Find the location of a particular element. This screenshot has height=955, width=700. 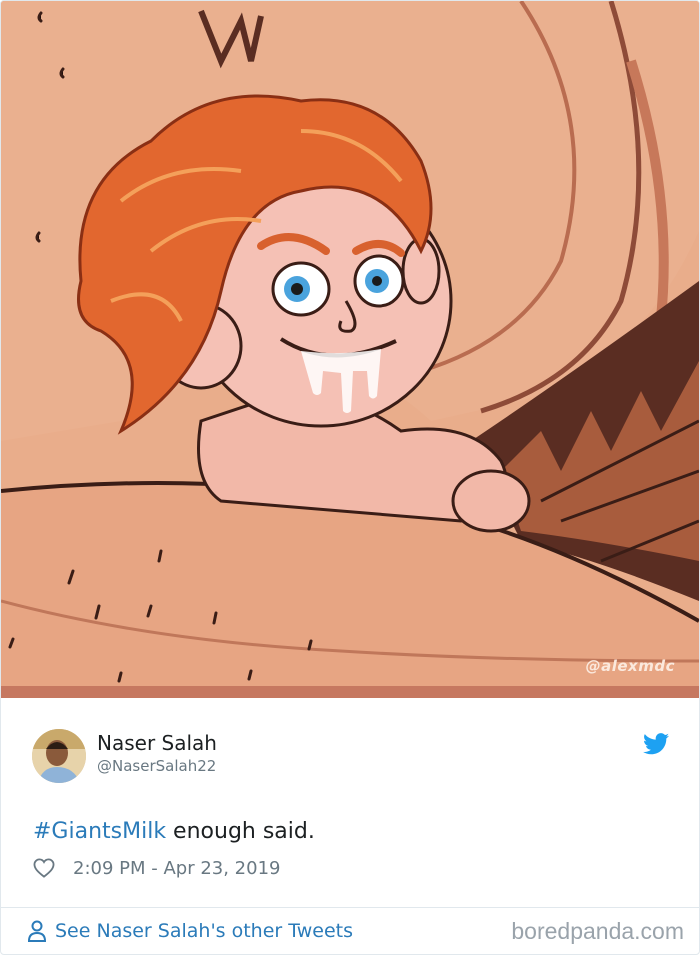

avatar is located at coordinates (59, 756).